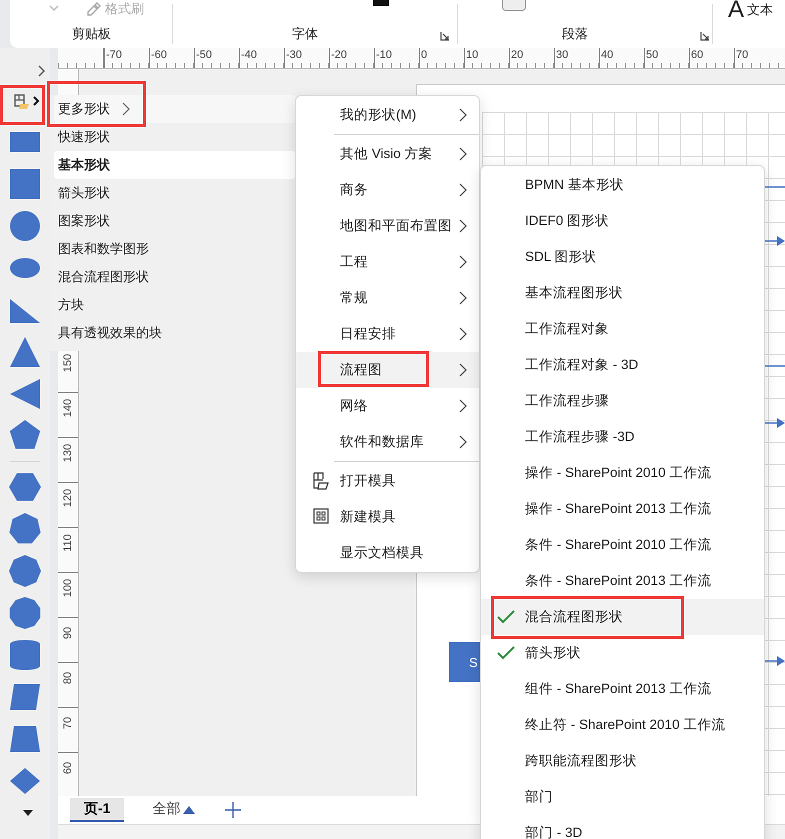 This screenshot has height=839, width=785. I want to click on ruler-label: 30, so click(561, 55).